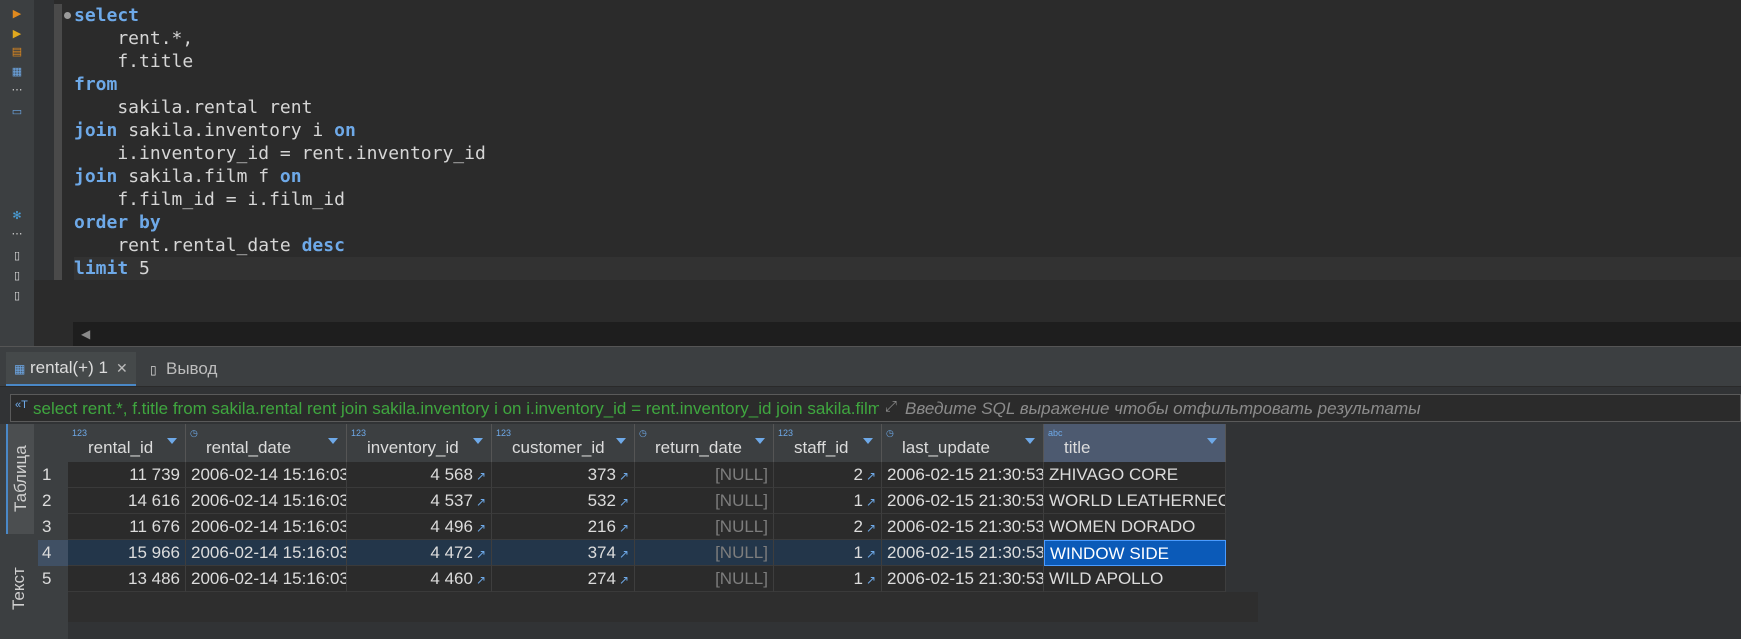 This screenshot has width=1741, height=639. What do you see at coordinates (127, 443) in the screenshot?
I see `column-header-rental-id: 123 rental_id` at bounding box center [127, 443].